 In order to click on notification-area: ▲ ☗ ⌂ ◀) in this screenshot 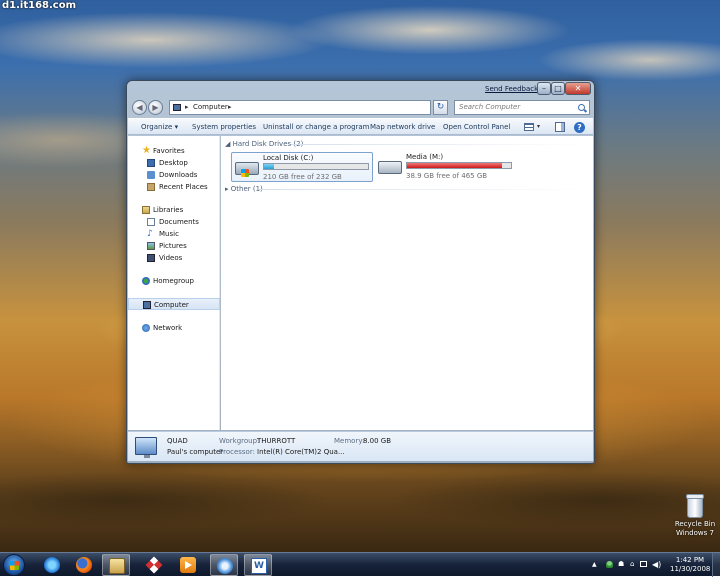, I will do `click(632, 565)`.